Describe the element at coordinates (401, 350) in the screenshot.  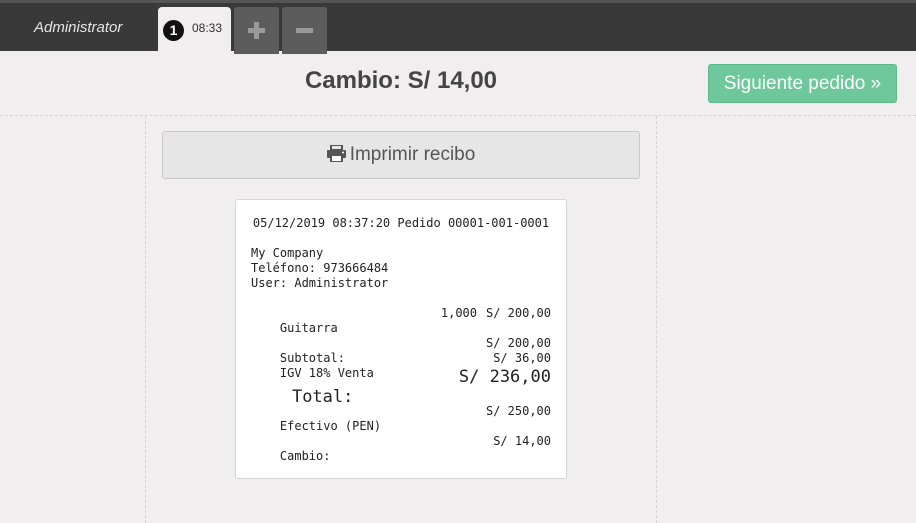
I see `receipt-subtotal-row: Subtotal: S/ 200,00` at that location.